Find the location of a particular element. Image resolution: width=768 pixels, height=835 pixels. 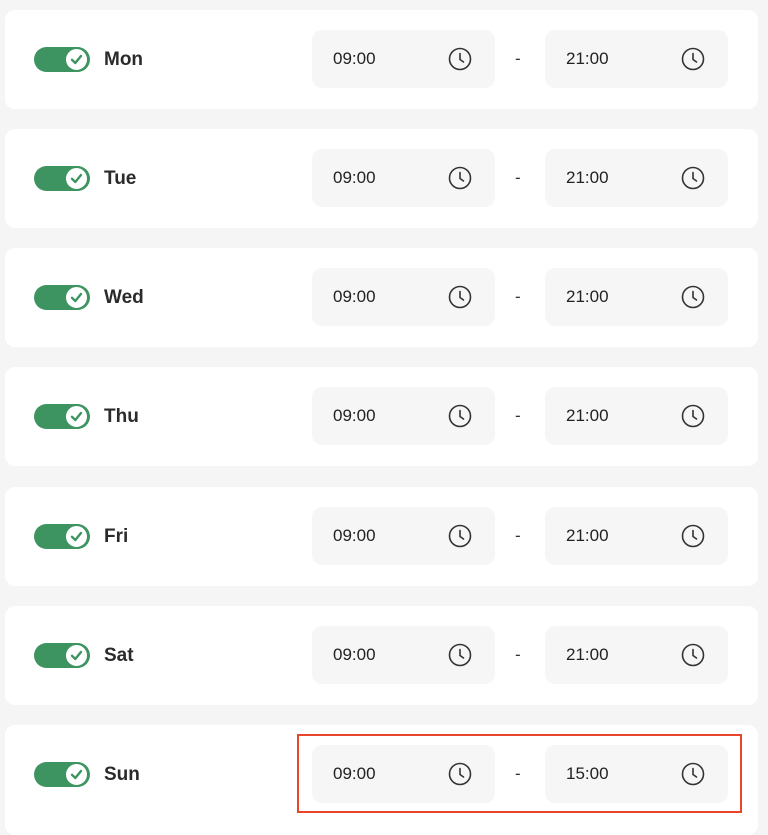

day-row-fri: Fri 09:00 - 21:00 is located at coordinates (381, 536).